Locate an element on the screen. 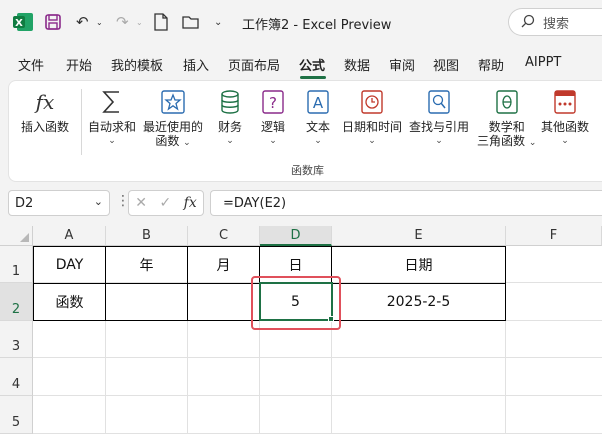 This screenshot has width=602, height=434. active-tab-indicator is located at coordinates (313, 77).